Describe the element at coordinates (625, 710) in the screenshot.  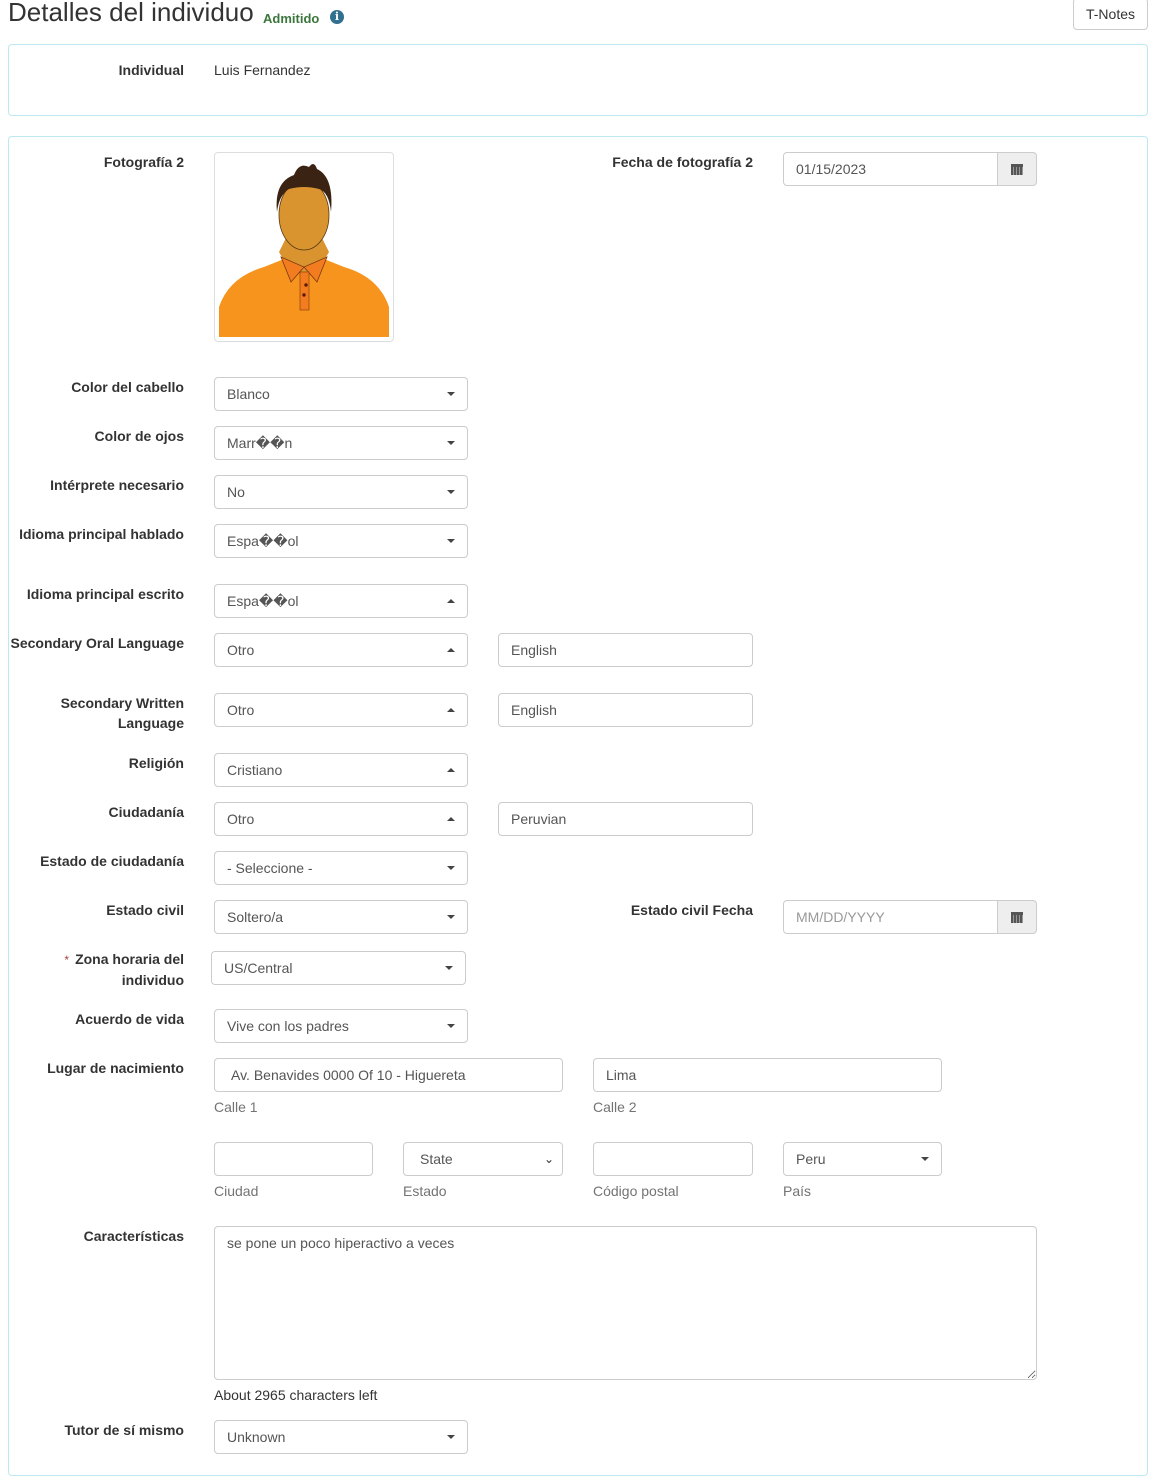
I see `secondary-written-language-other-input: English` at that location.